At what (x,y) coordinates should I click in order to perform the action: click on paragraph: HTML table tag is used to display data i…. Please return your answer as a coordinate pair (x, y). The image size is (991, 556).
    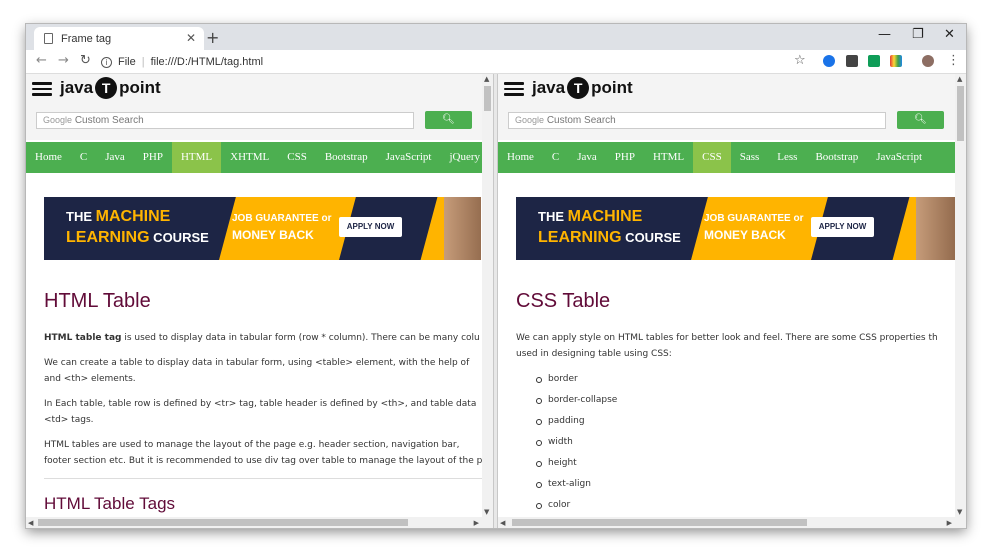
    Looking at the image, I should click on (262, 338).